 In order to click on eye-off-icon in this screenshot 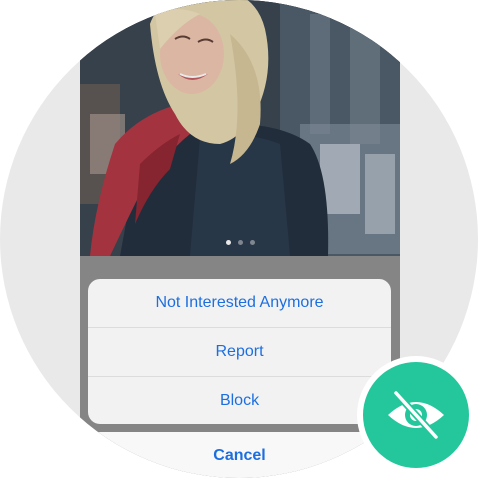, I will do `click(416, 415)`.